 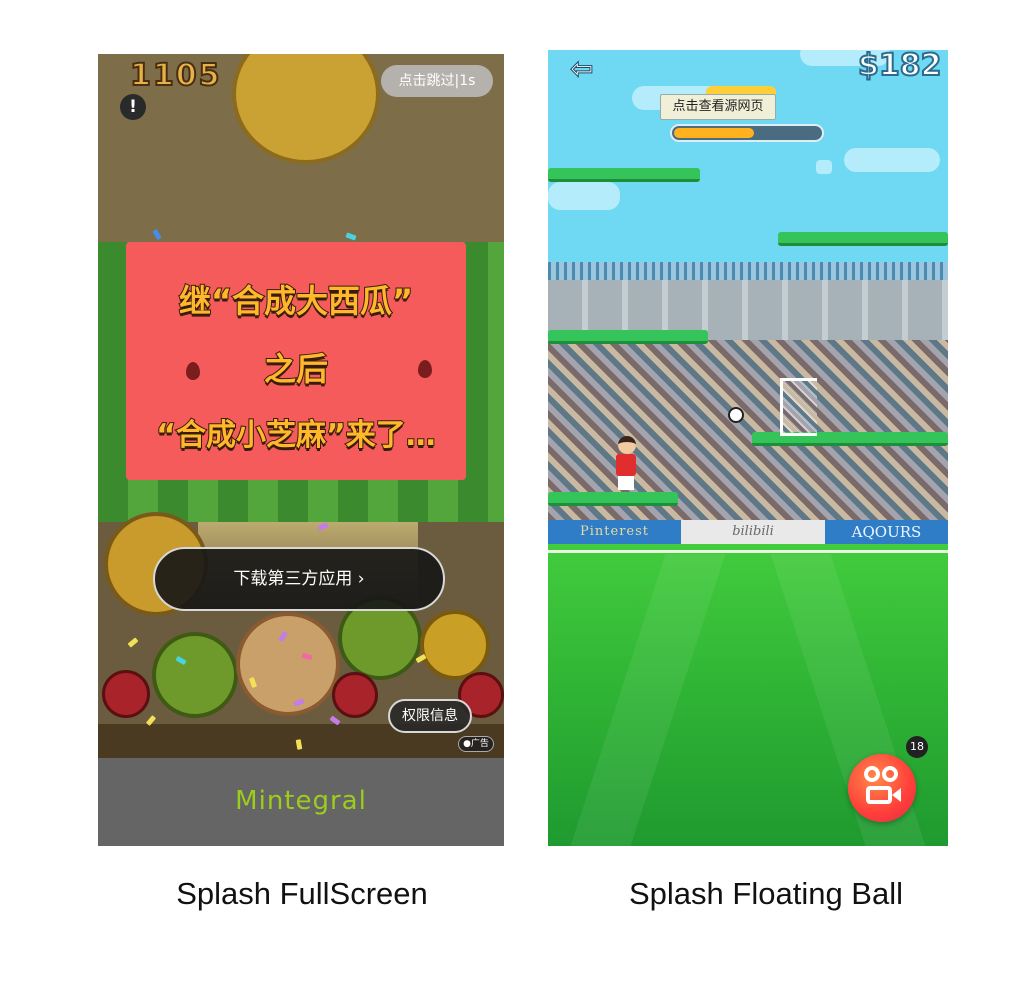 I want to click on kuaishou-camera-icon, so click(x=882, y=788).